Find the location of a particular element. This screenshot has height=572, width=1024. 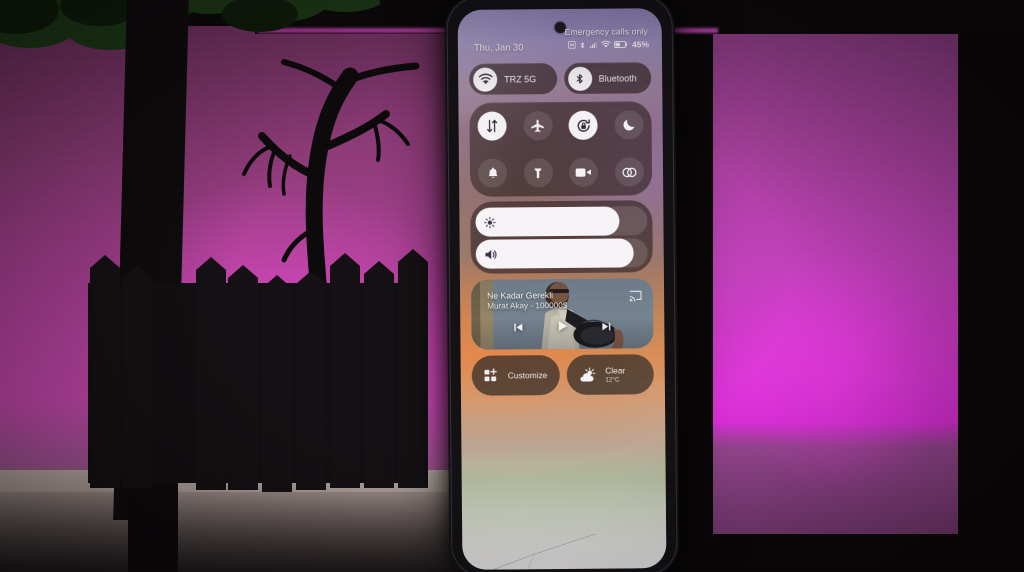

nfc-icon is located at coordinates (572, 45).